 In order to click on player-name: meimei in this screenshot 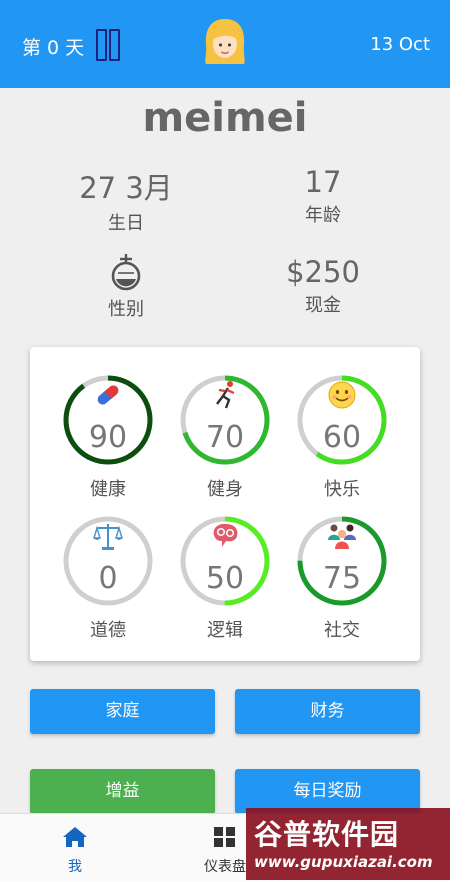, I will do `click(225, 118)`.